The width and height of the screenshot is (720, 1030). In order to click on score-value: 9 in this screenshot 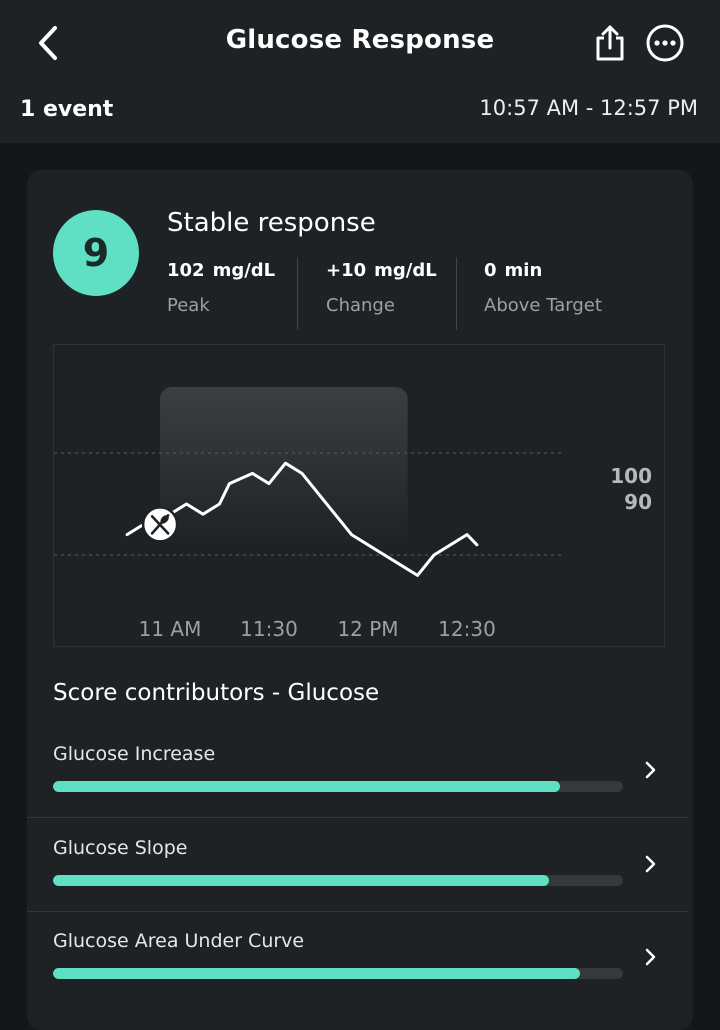, I will do `click(96, 253)`.